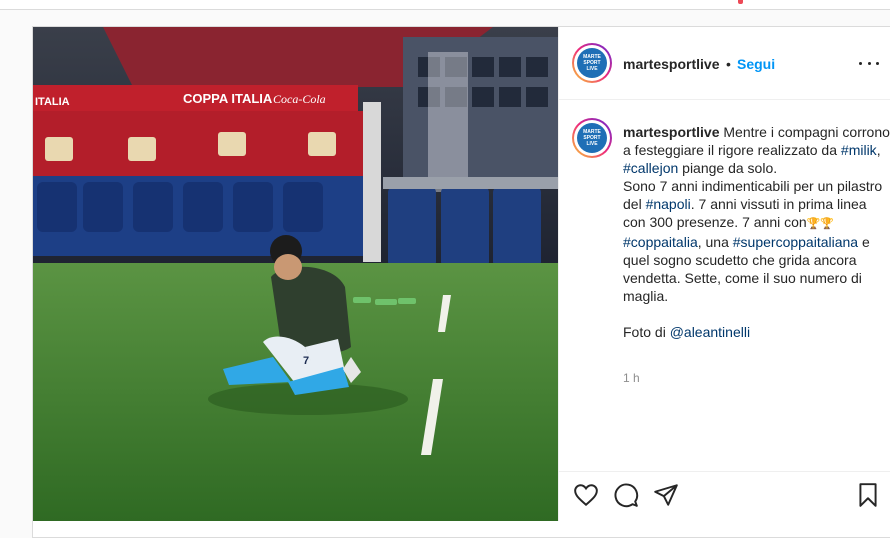  What do you see at coordinates (671, 64) in the screenshot?
I see `header-username: martesportlive` at bounding box center [671, 64].